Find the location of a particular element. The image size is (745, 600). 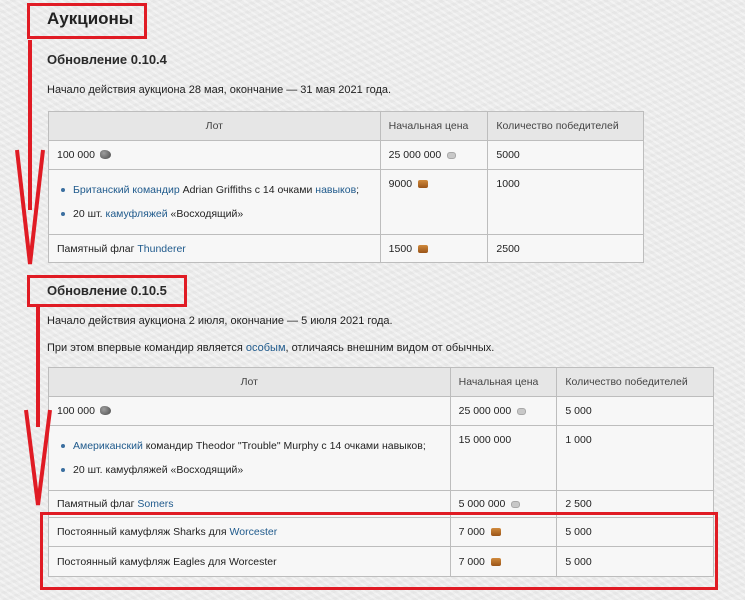

annotation-heading-box is located at coordinates (107, 291).